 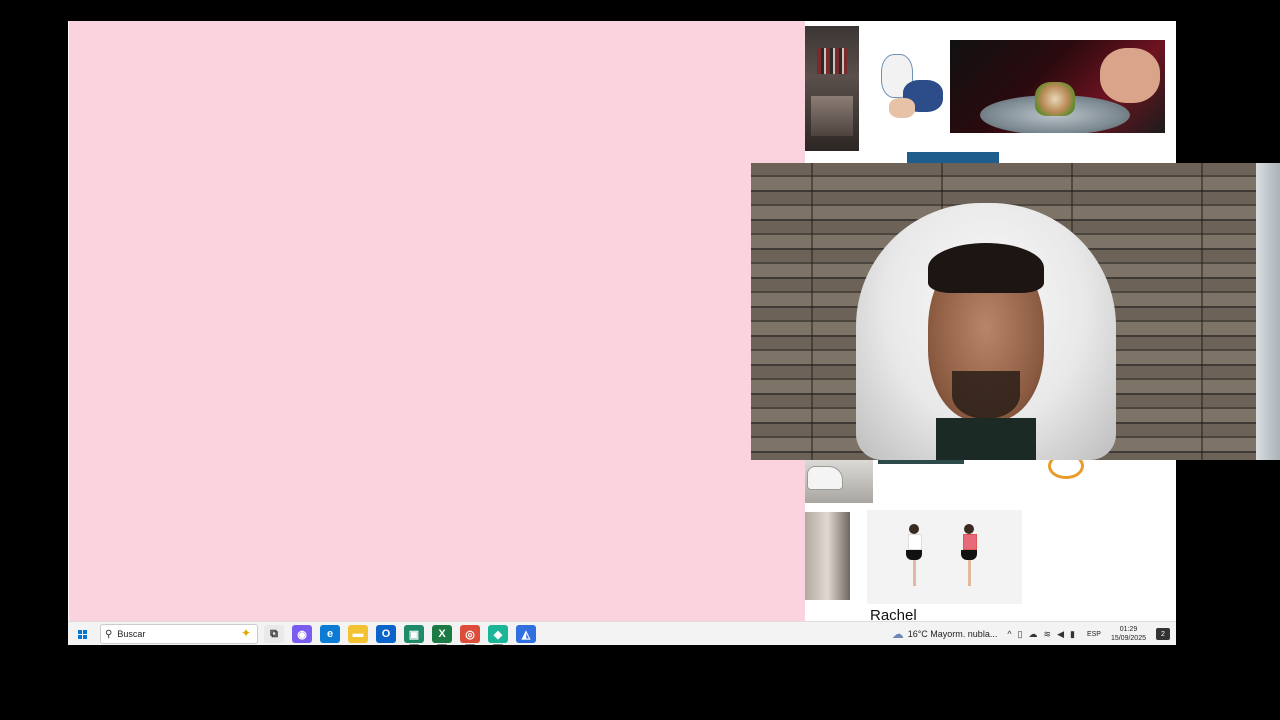 What do you see at coordinates (944, 557) in the screenshot?
I see `dancers-image` at bounding box center [944, 557].